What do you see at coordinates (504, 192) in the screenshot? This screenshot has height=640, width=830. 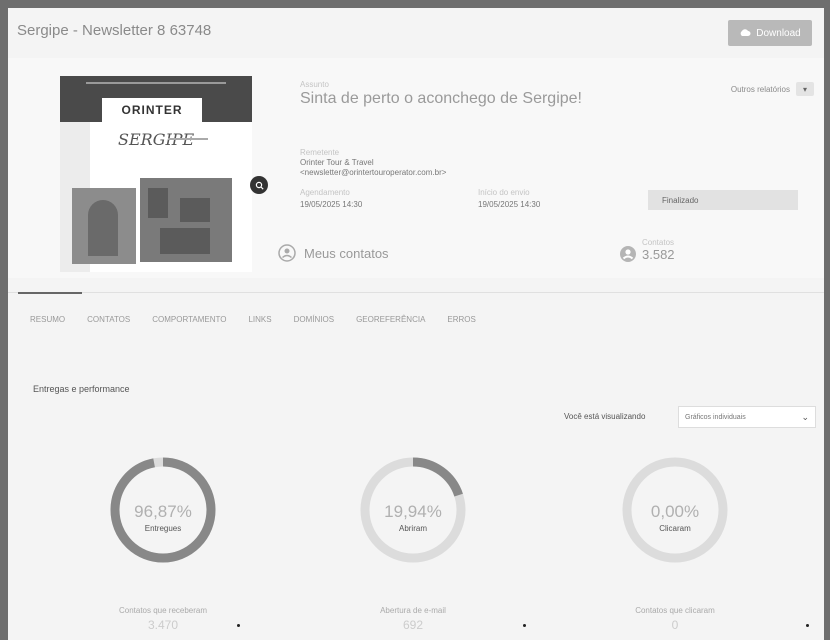 I see `sent-label: Início do envio` at bounding box center [504, 192].